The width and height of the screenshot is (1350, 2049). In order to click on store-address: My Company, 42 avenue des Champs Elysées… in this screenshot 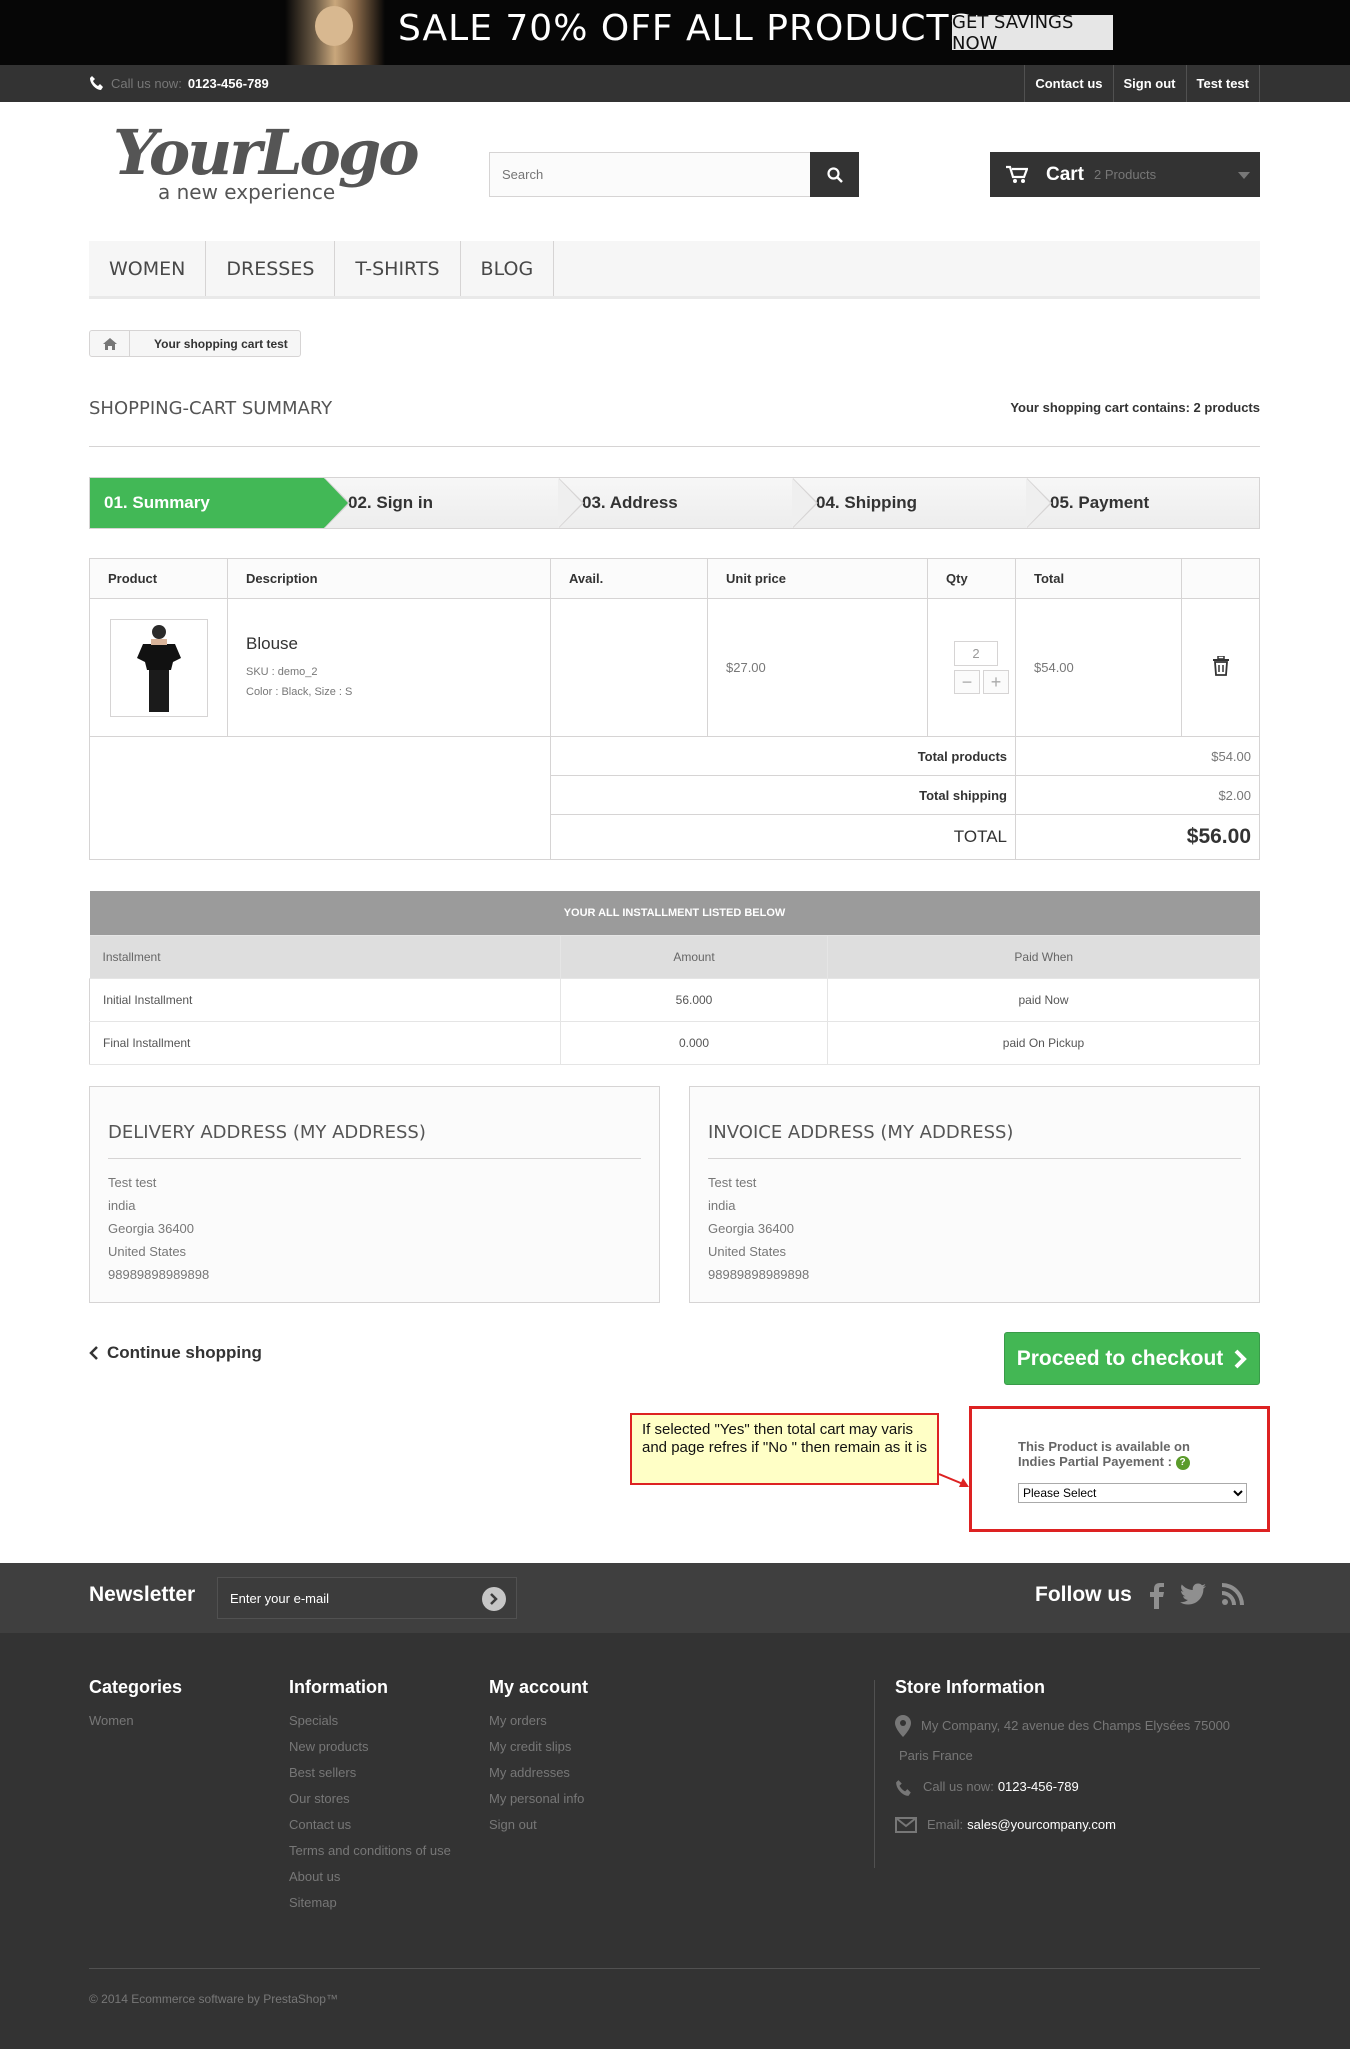, I will do `click(1062, 1743)`.